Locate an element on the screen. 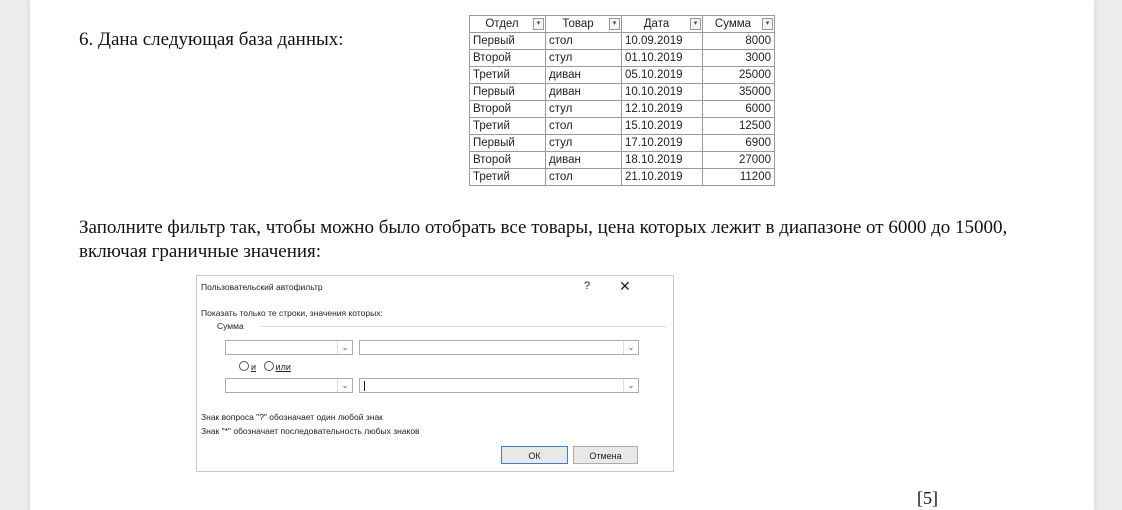  column-header: Сумма ▾ is located at coordinates (738, 24).